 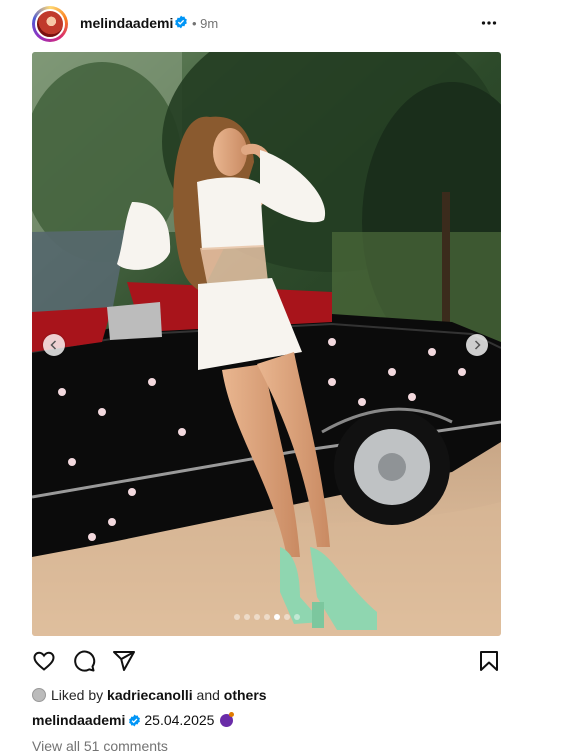 What do you see at coordinates (489, 661) in the screenshot?
I see `bookmark-icon` at bounding box center [489, 661].